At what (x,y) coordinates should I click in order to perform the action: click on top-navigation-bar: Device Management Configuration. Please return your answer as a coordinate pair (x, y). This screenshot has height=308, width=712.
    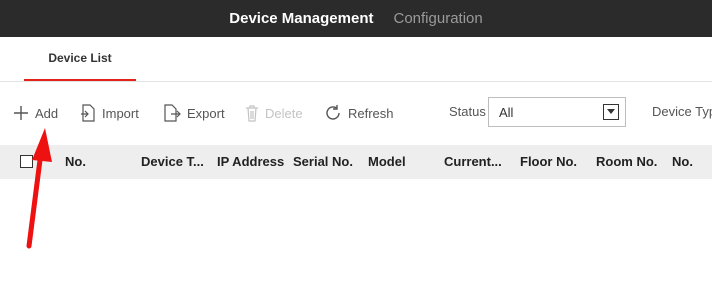
    Looking at the image, I should click on (356, 18).